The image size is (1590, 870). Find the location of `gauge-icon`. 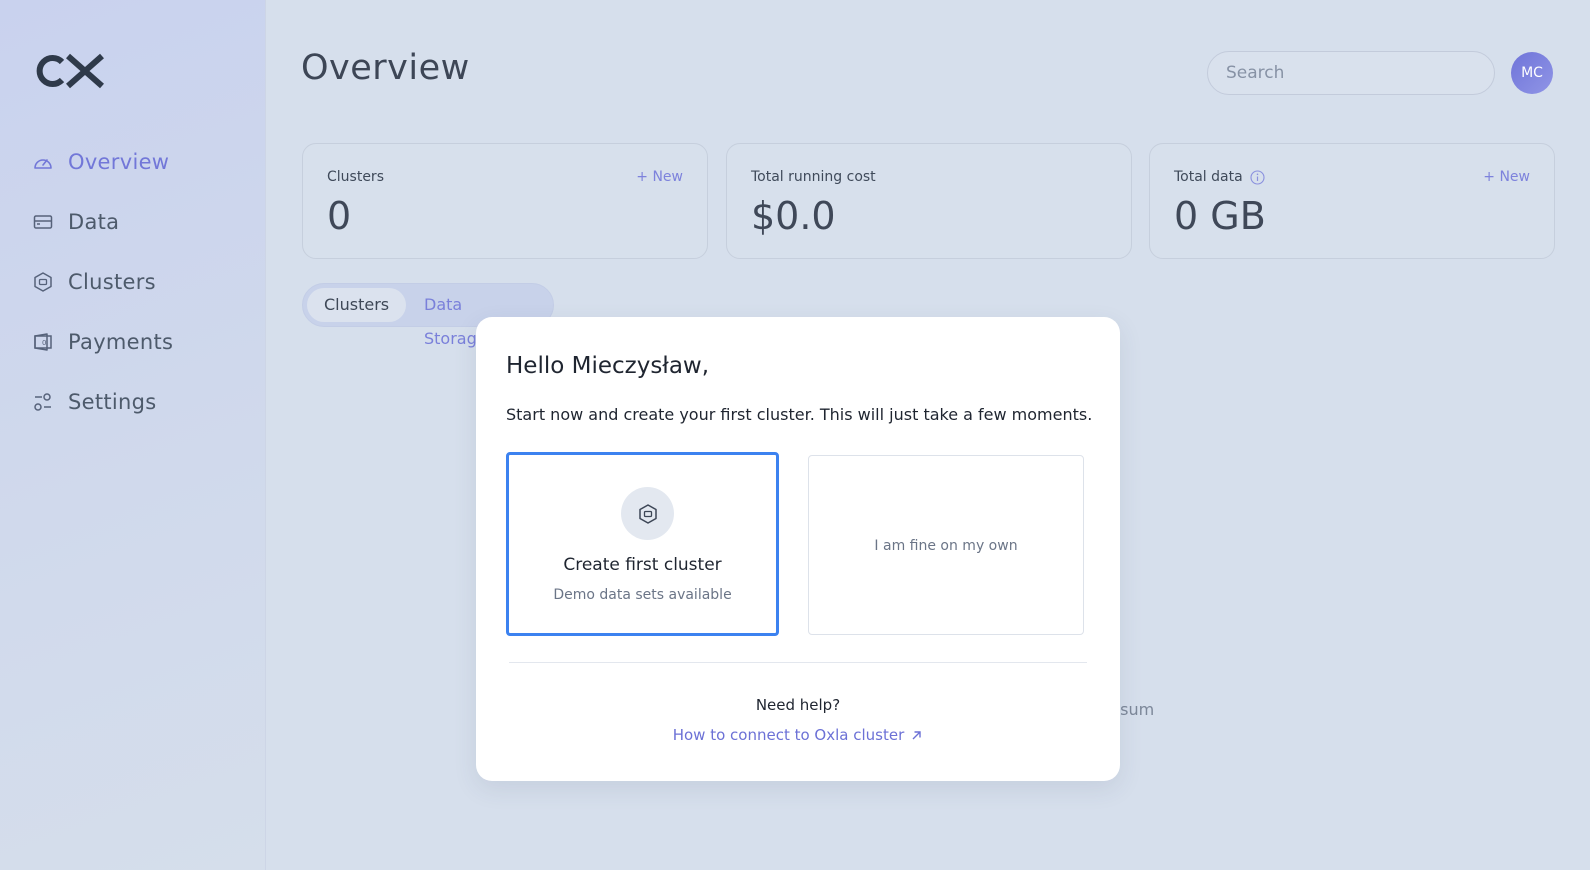

gauge-icon is located at coordinates (43, 162).